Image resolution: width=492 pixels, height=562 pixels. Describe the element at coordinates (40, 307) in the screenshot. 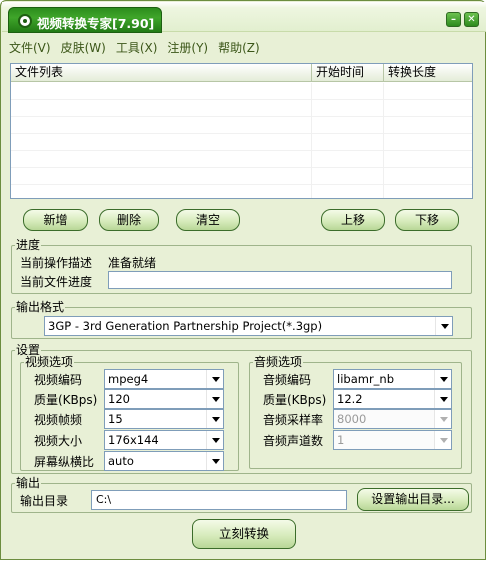

I see `output-format-group-label: 输出格式` at that location.